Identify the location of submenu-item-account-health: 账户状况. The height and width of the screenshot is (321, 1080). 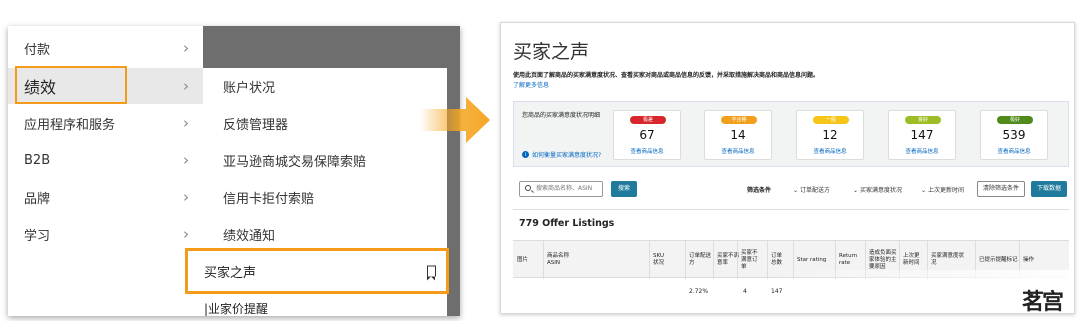
(325, 86).